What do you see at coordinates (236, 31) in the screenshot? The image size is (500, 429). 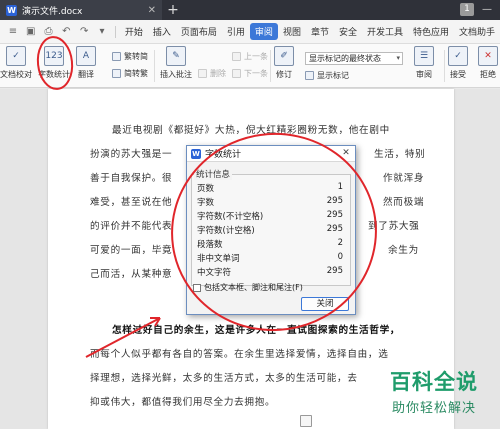 I see `menu-references: 引用` at bounding box center [236, 31].